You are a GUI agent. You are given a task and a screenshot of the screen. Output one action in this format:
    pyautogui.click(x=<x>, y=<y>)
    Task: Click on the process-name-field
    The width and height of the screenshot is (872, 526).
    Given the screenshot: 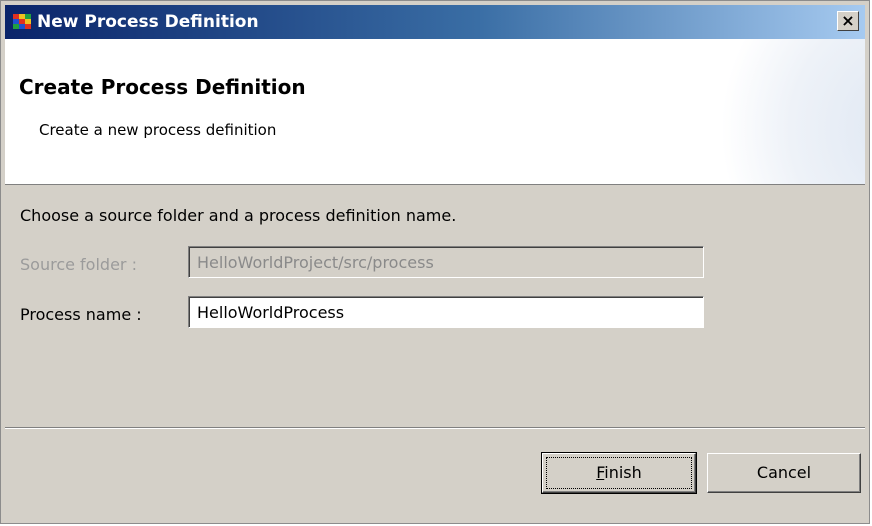 What is the action you would take?
    pyautogui.click(x=446, y=312)
    